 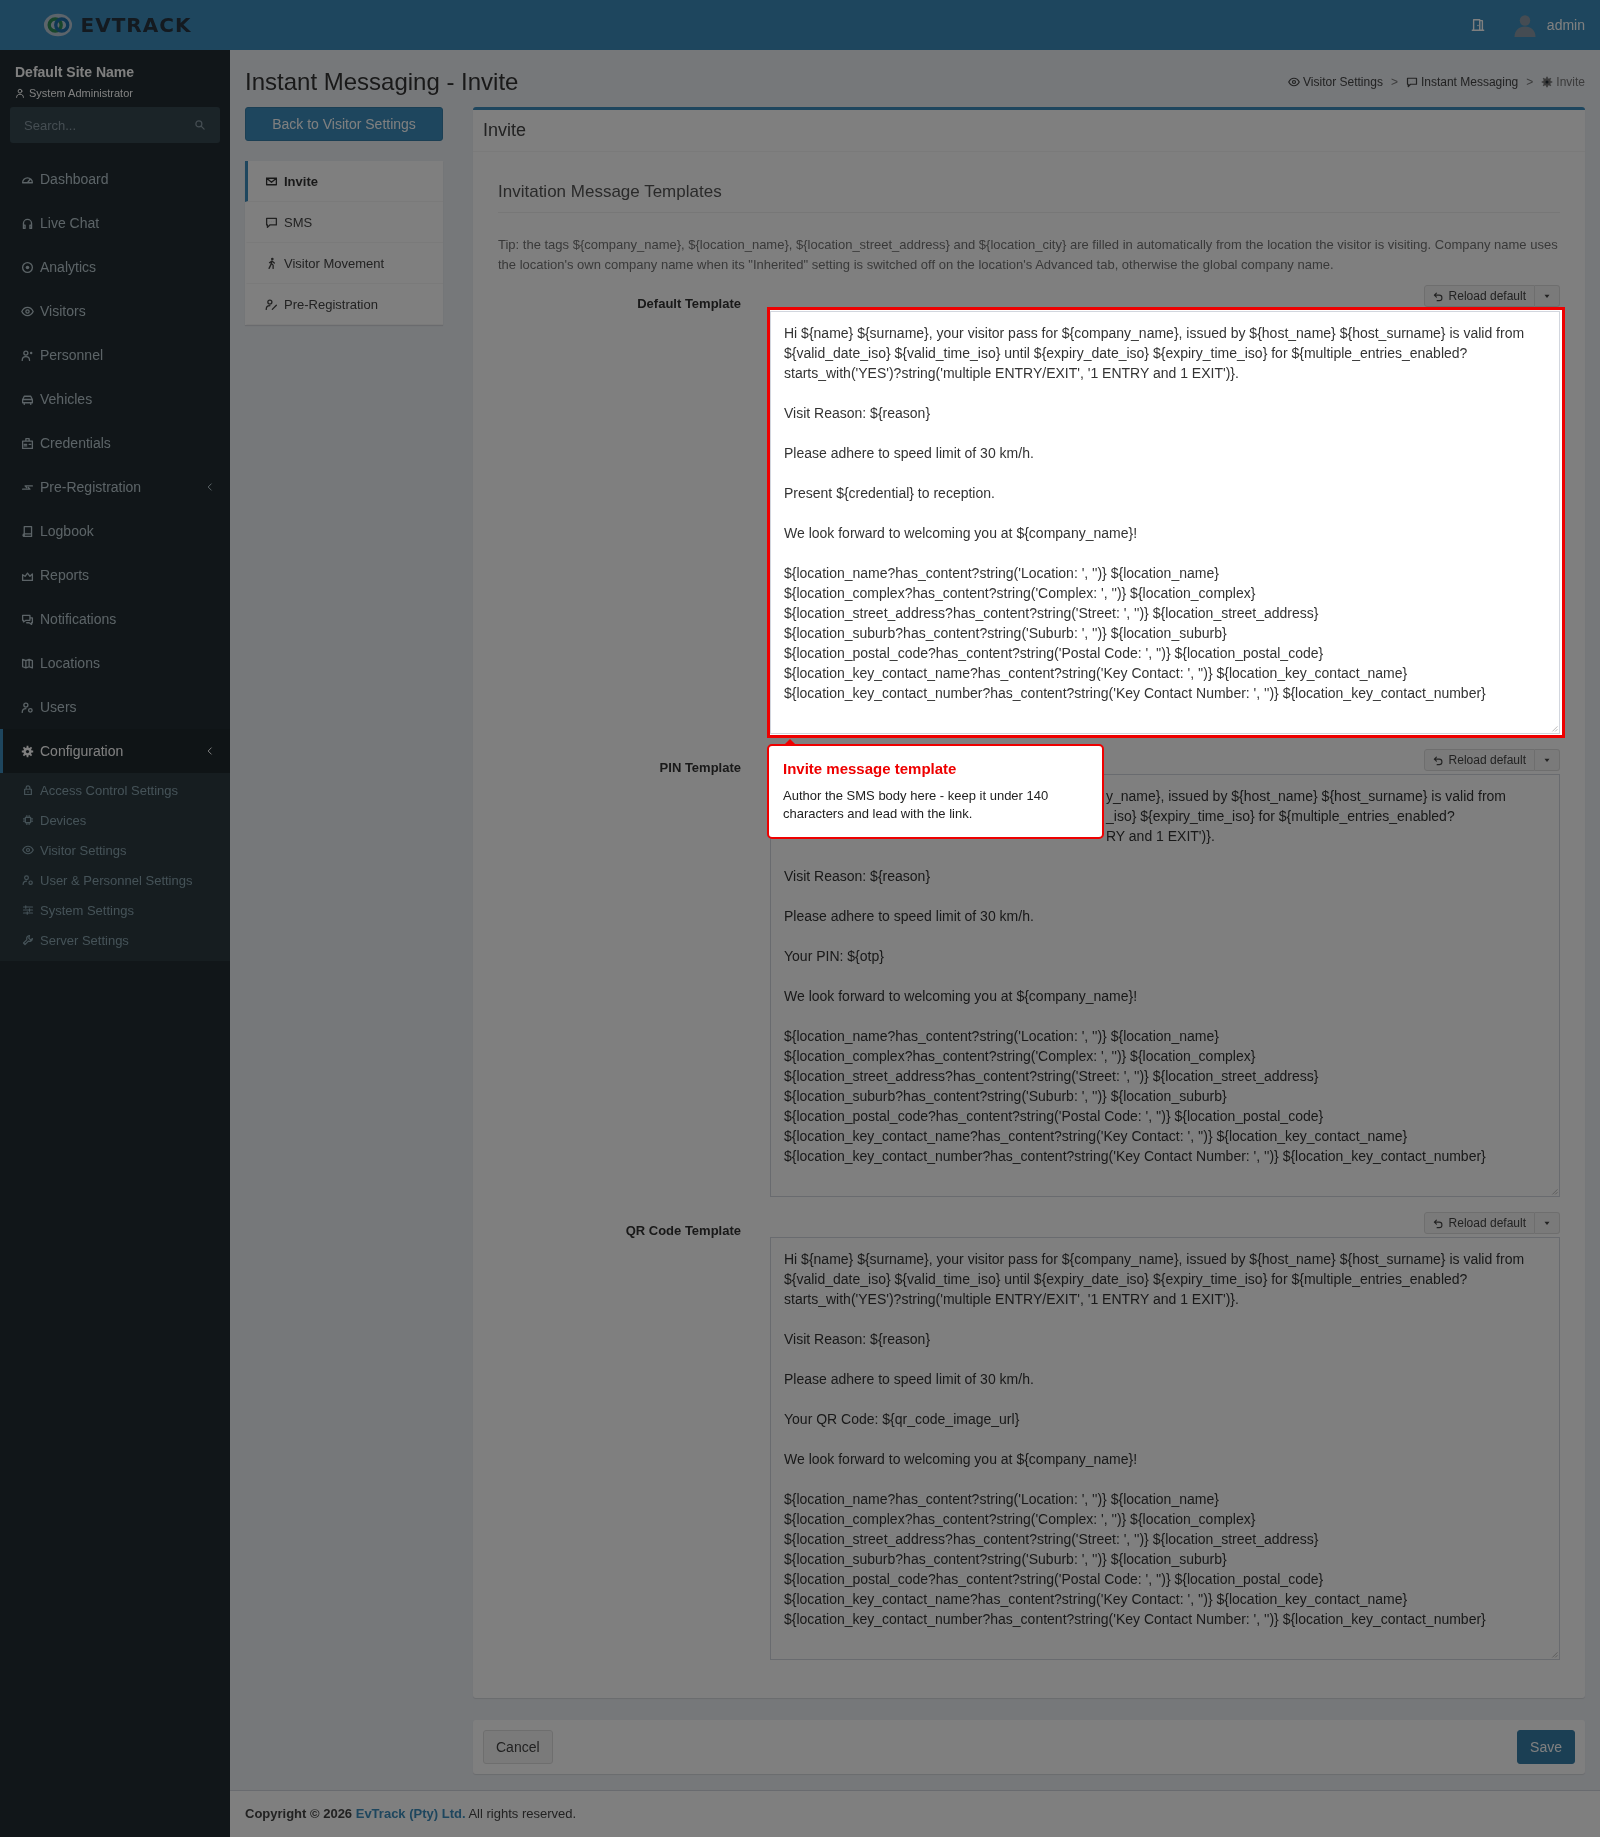 I want to click on tooltip-text: Author the SMS body here - keep it under 140 characters and lead with the link., so click(x=916, y=805).